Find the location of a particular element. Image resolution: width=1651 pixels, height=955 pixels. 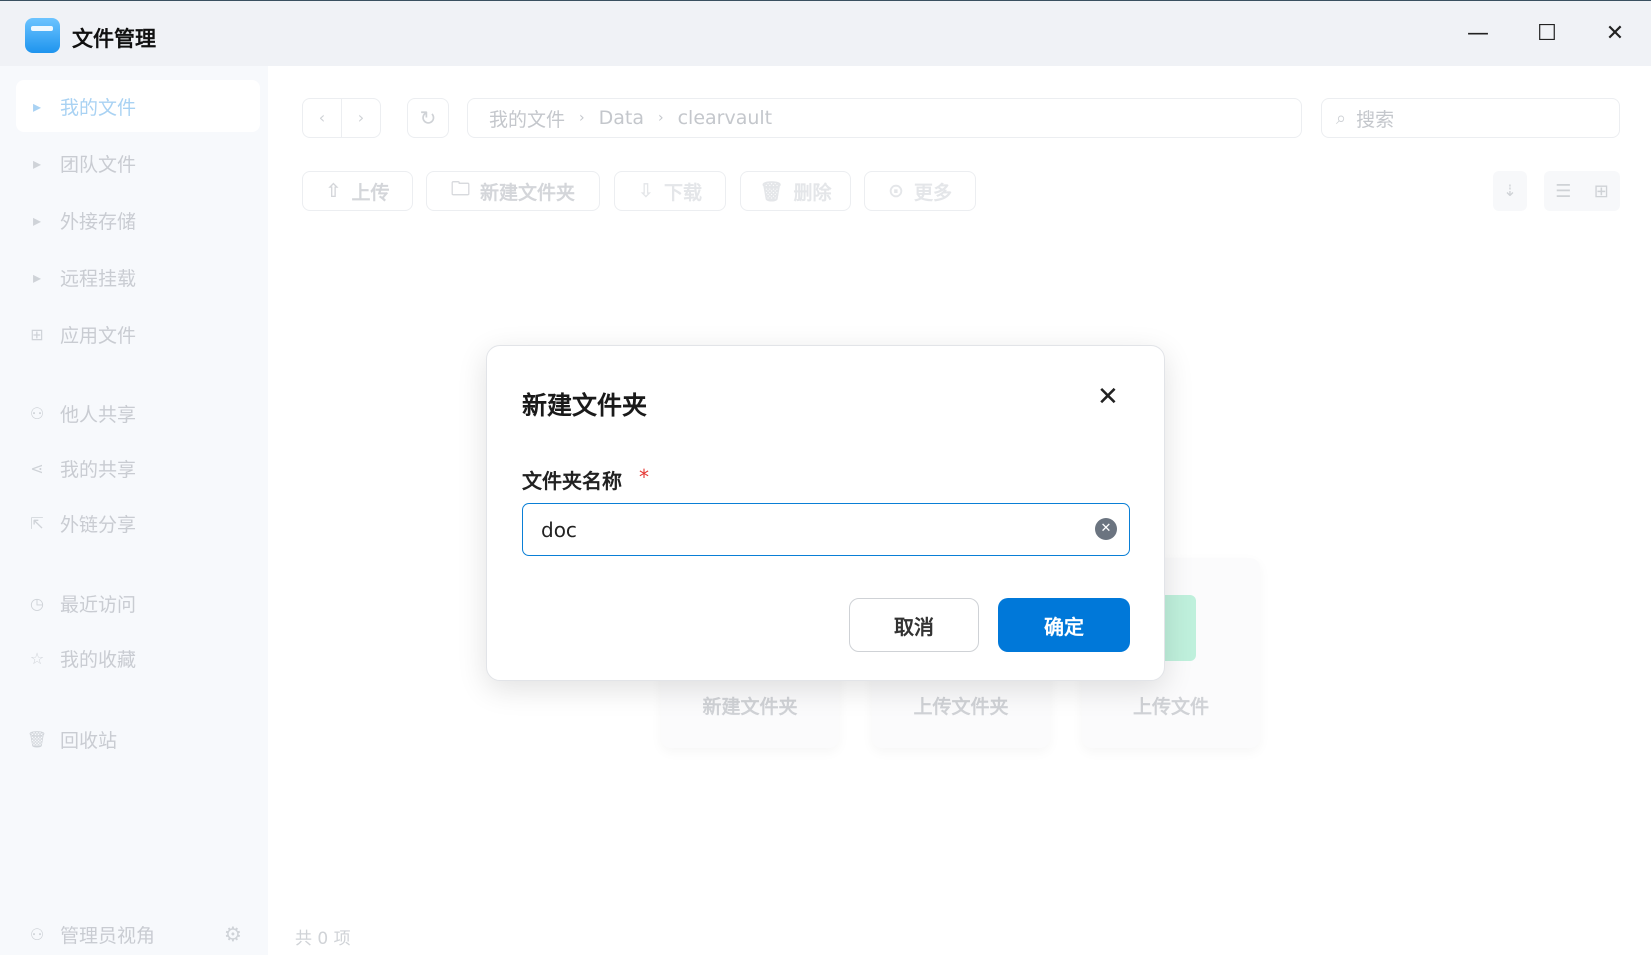

refresh-button: ↻ is located at coordinates (428, 118).